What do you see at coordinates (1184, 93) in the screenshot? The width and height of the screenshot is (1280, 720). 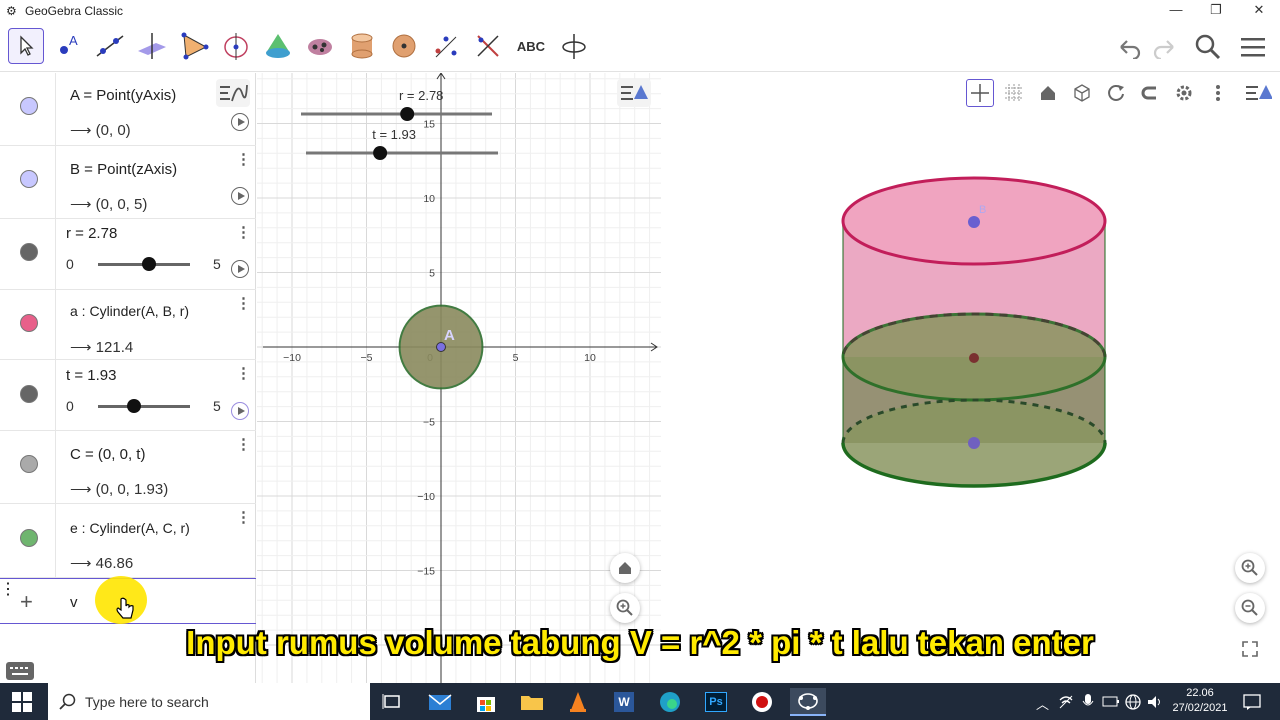 I see `settings-button` at bounding box center [1184, 93].